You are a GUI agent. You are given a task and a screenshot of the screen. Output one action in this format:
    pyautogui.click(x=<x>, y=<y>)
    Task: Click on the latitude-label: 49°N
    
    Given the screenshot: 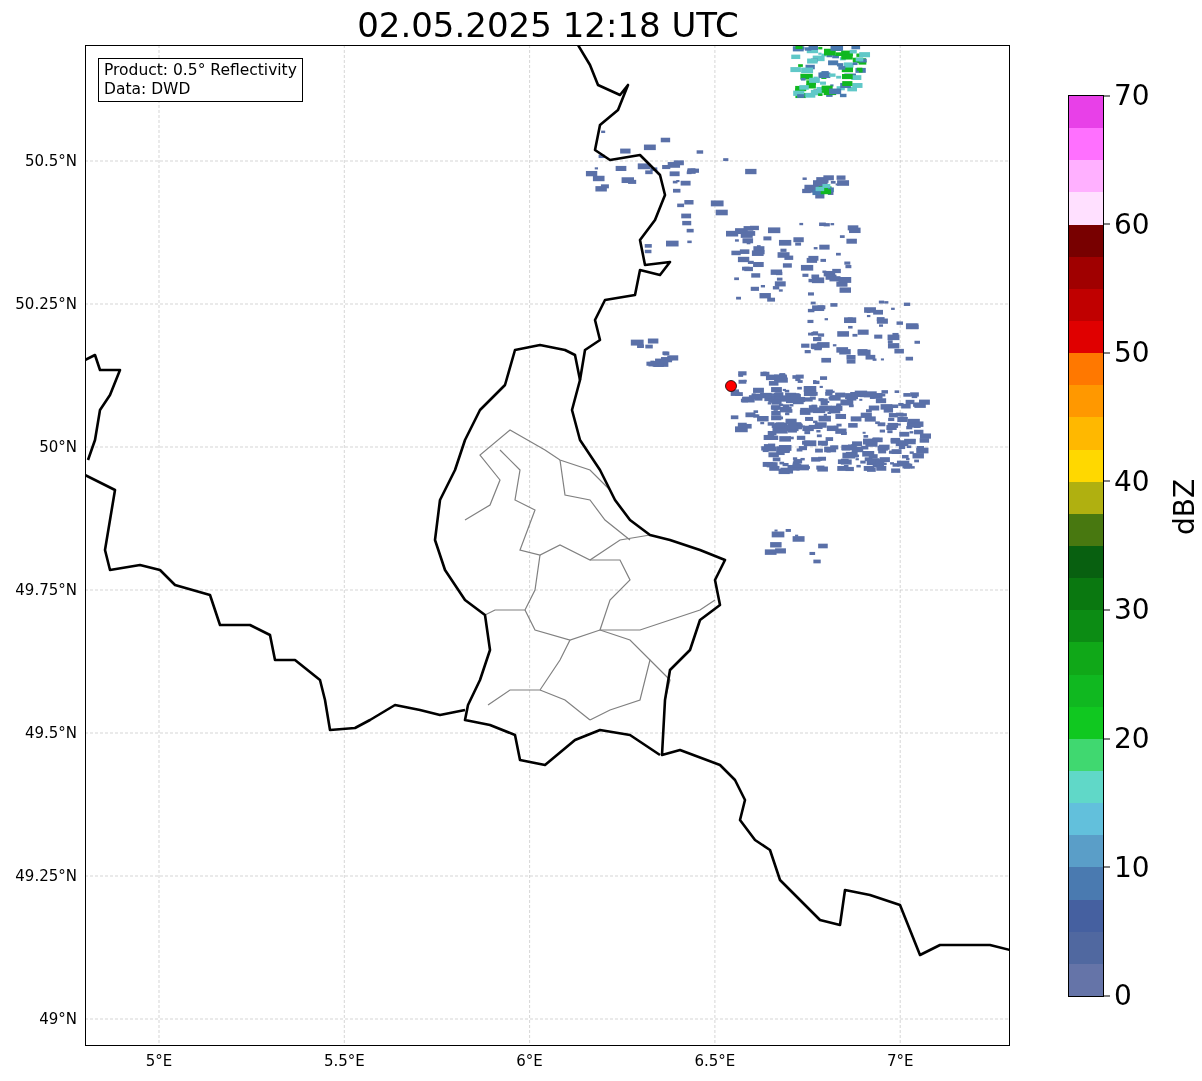 What is the action you would take?
    pyautogui.click(x=58, y=1019)
    